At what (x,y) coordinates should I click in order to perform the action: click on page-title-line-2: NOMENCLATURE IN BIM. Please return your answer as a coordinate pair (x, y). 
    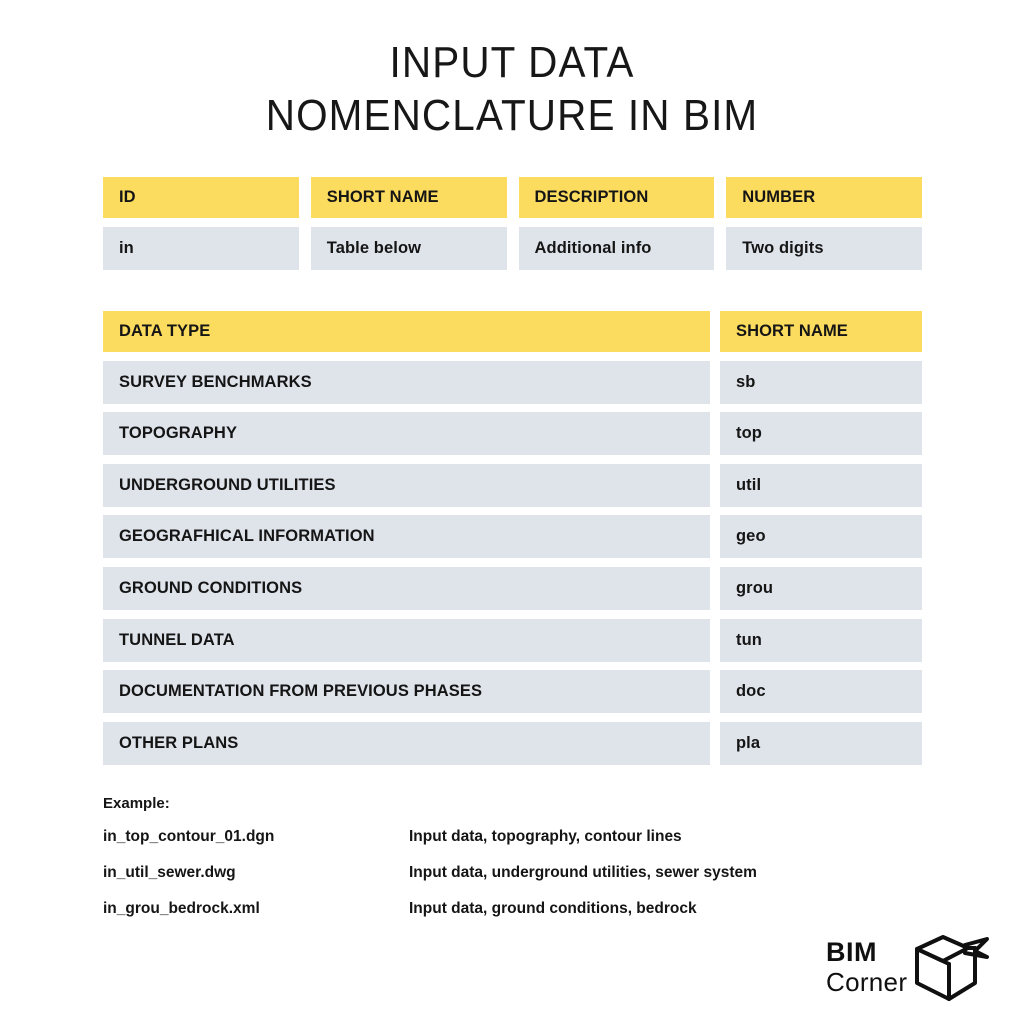
    Looking at the image, I should click on (512, 115).